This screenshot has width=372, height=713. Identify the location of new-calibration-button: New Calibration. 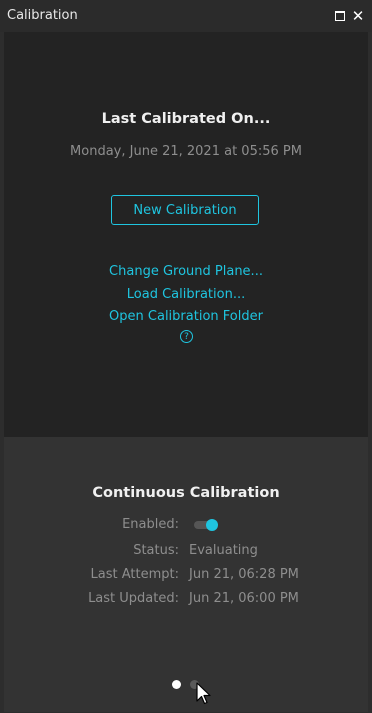
(185, 210).